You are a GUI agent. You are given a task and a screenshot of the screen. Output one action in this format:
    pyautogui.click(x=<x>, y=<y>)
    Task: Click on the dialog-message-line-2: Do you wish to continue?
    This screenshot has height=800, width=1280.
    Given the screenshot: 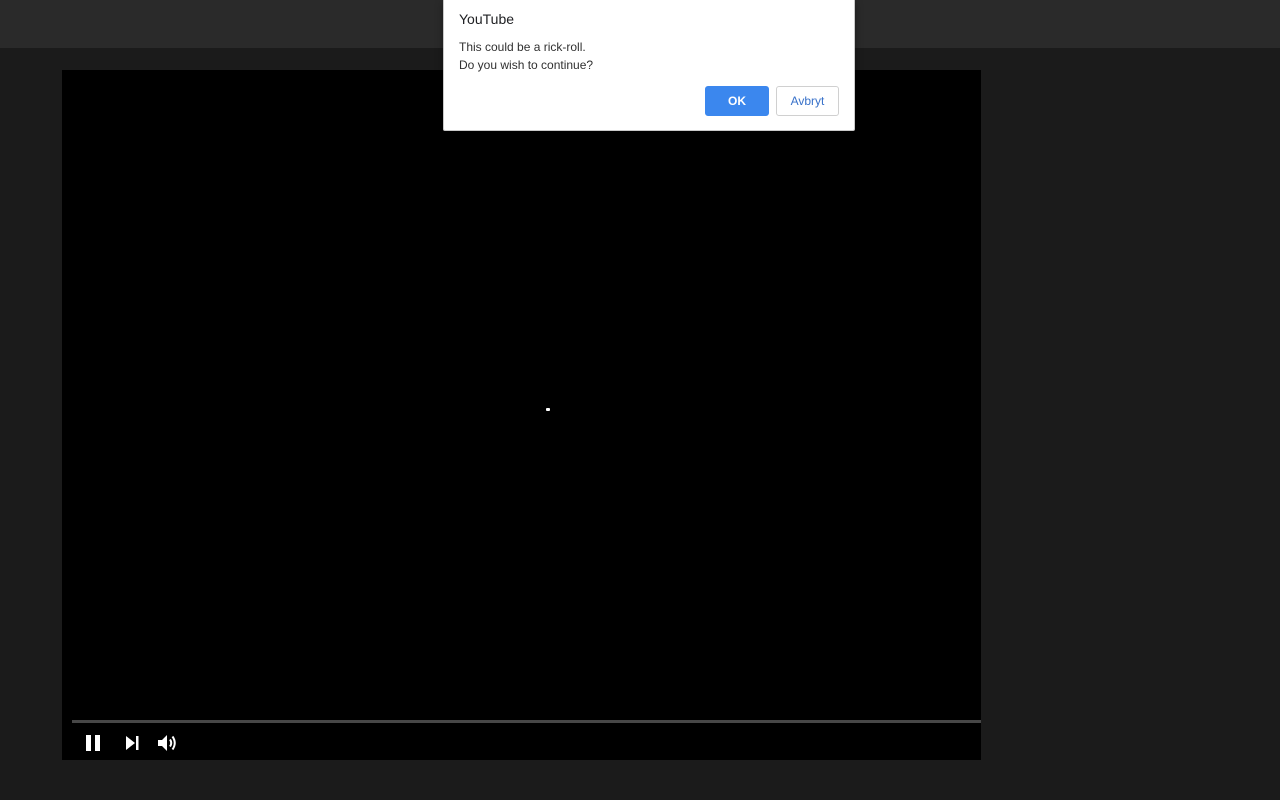 What is the action you would take?
    pyautogui.click(x=526, y=65)
    